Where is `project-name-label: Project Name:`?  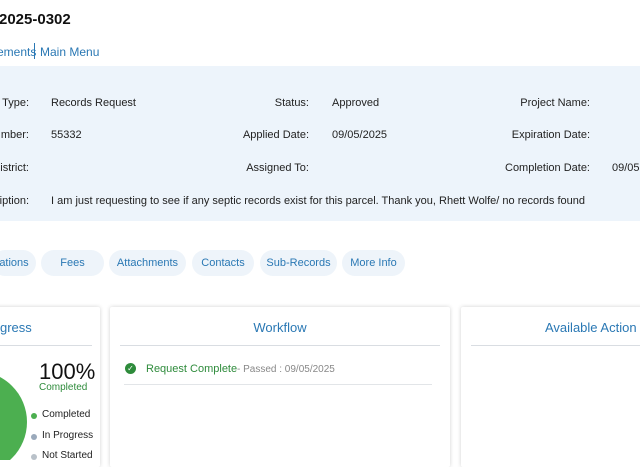 project-name-label: Project Name: is located at coordinates (555, 103).